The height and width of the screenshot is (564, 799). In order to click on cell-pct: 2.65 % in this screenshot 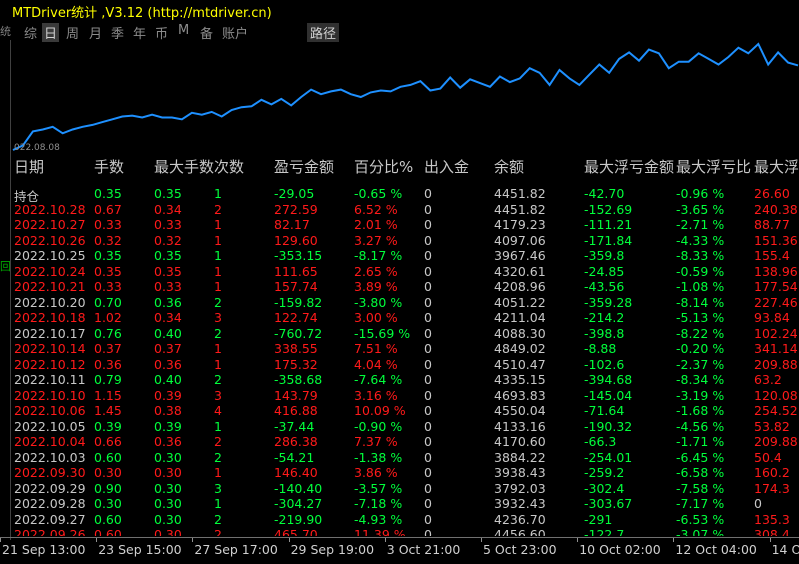, I will do `click(376, 271)`.